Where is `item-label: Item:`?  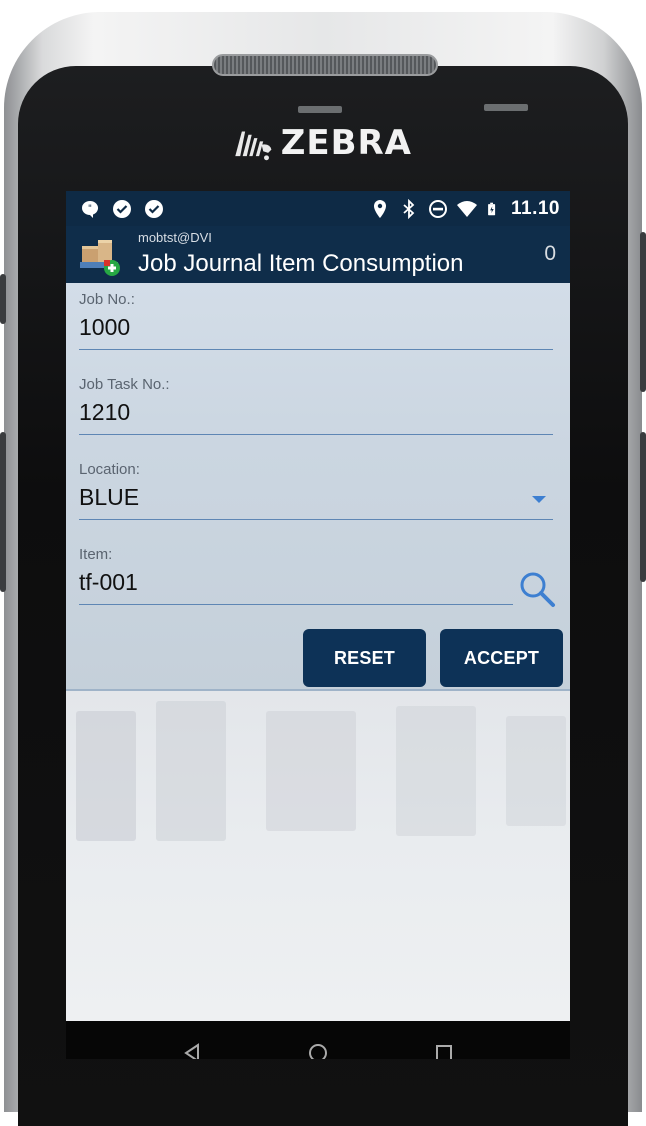
item-label: Item: is located at coordinates (96, 554).